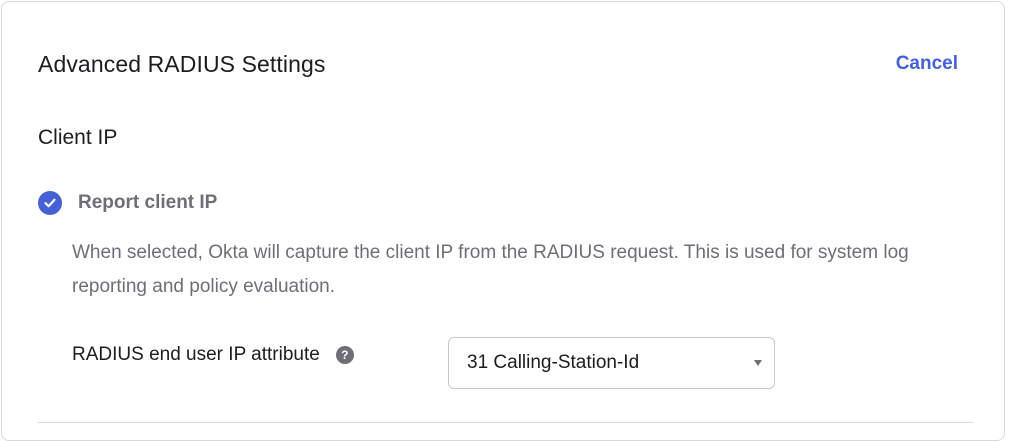 The image size is (1010, 441). I want to click on ip-attribute-label: RADIUS end user IP attribute, so click(196, 354).